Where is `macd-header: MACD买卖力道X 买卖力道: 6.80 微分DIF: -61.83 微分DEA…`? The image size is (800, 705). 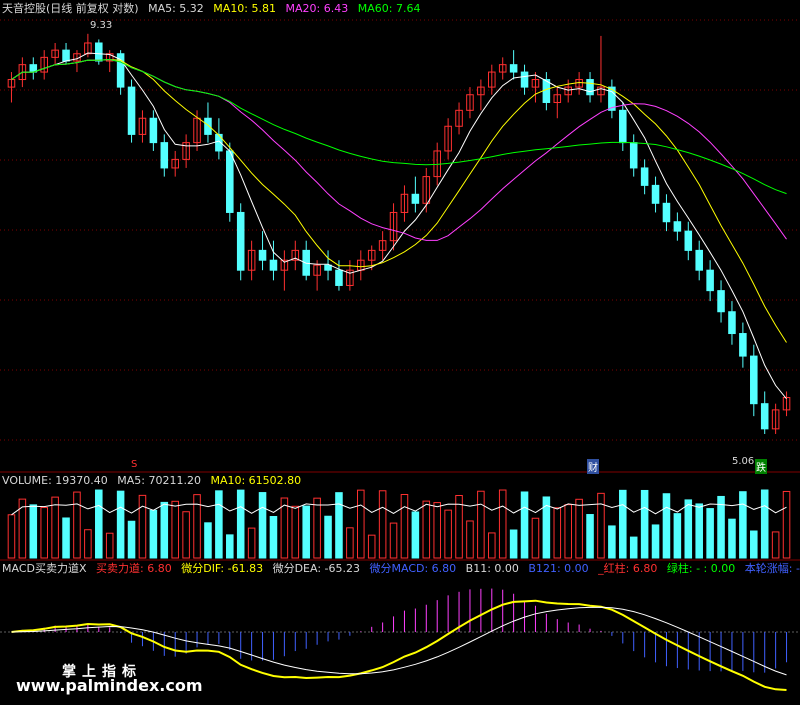
macd-header: MACD买卖力道X 买卖力道: 6.80 微分DIF: -61.83 微分DEA… is located at coordinates (401, 569).